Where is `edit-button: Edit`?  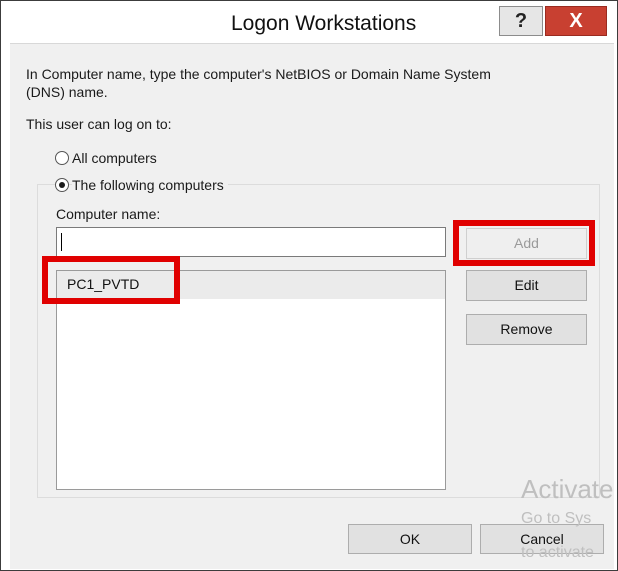
edit-button: Edit is located at coordinates (526, 285).